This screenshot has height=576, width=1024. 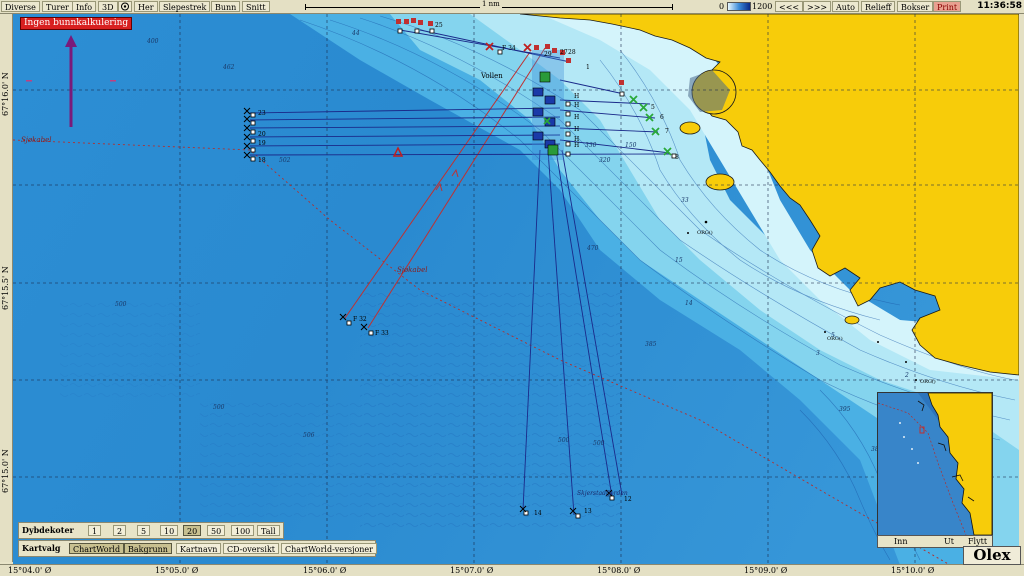 I want to click on contour-option-5: 5, so click(x=144, y=530).